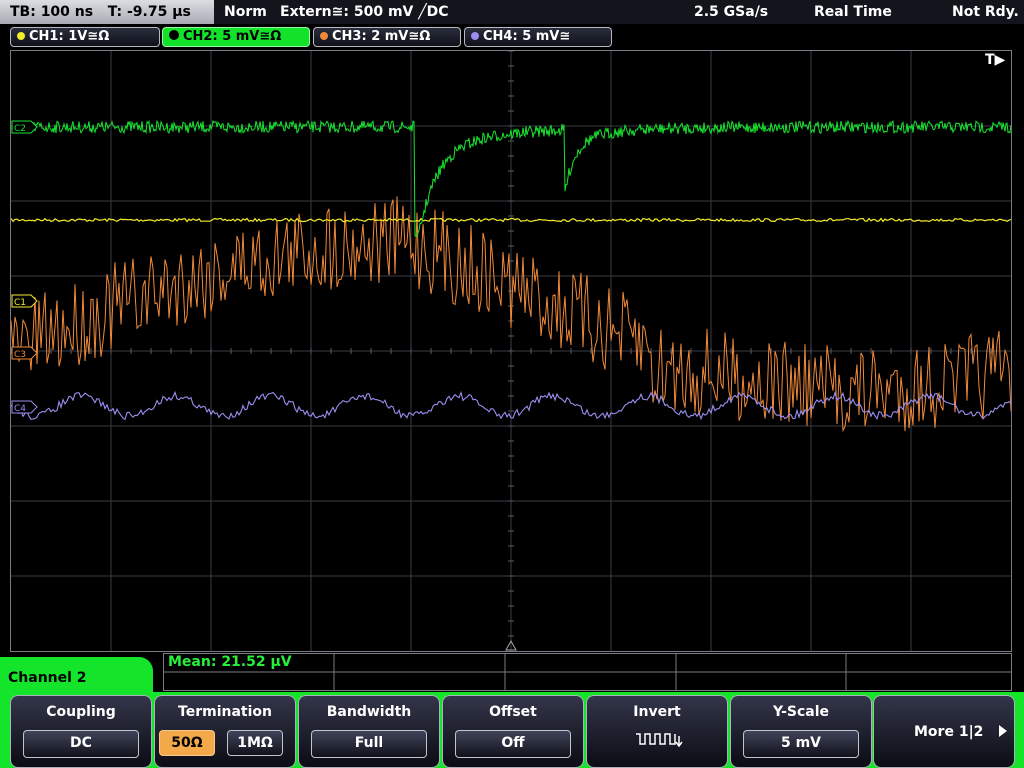 The width and height of the screenshot is (1024, 768). I want to click on invert-label: Invert, so click(657, 712).